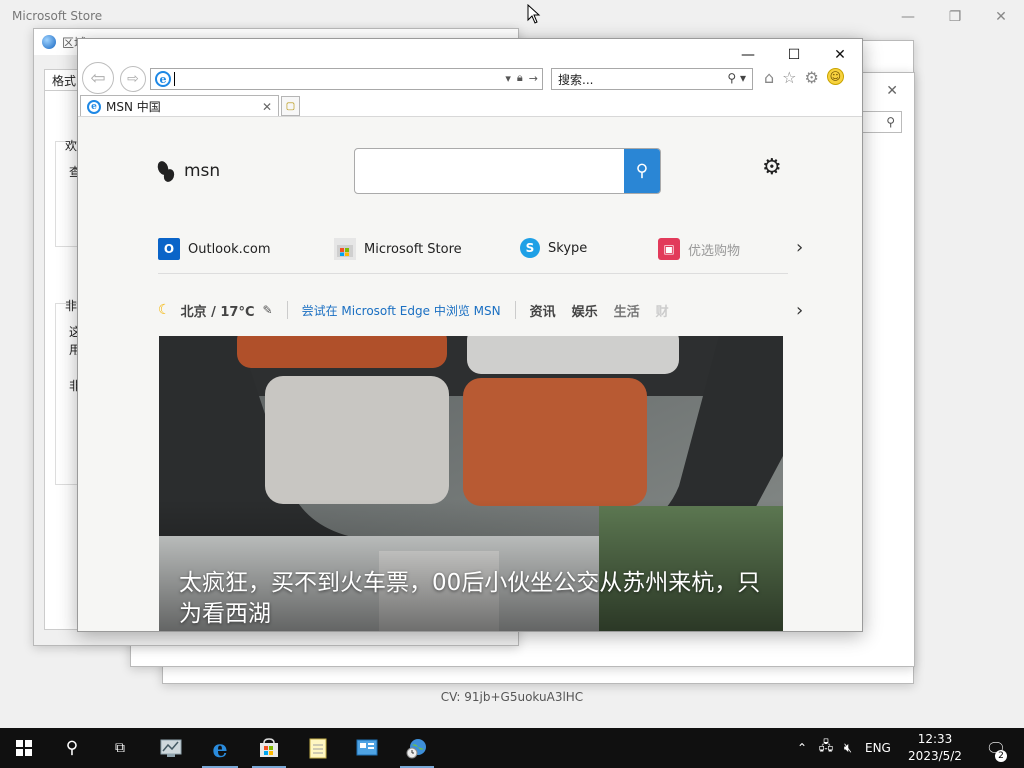 This screenshot has height=768, width=1024. I want to click on tab-title: MSN 中国, so click(133, 107).